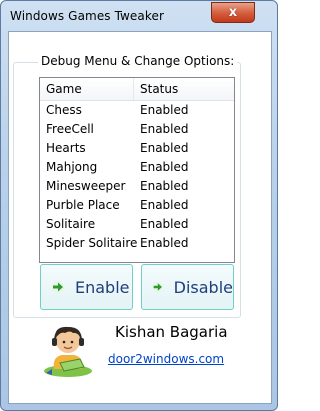 This screenshot has width=320, height=411. I want to click on disable-label: Disable, so click(203, 287).